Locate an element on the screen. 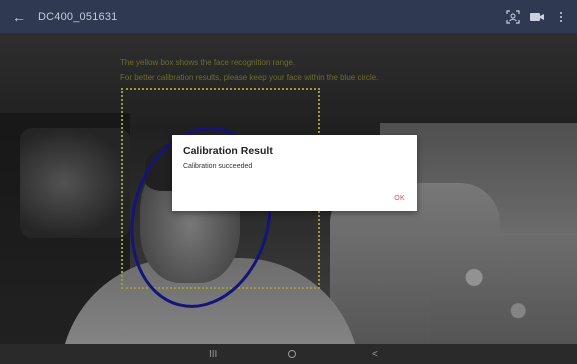 The height and width of the screenshot is (364, 577). home-icon is located at coordinates (292, 354).